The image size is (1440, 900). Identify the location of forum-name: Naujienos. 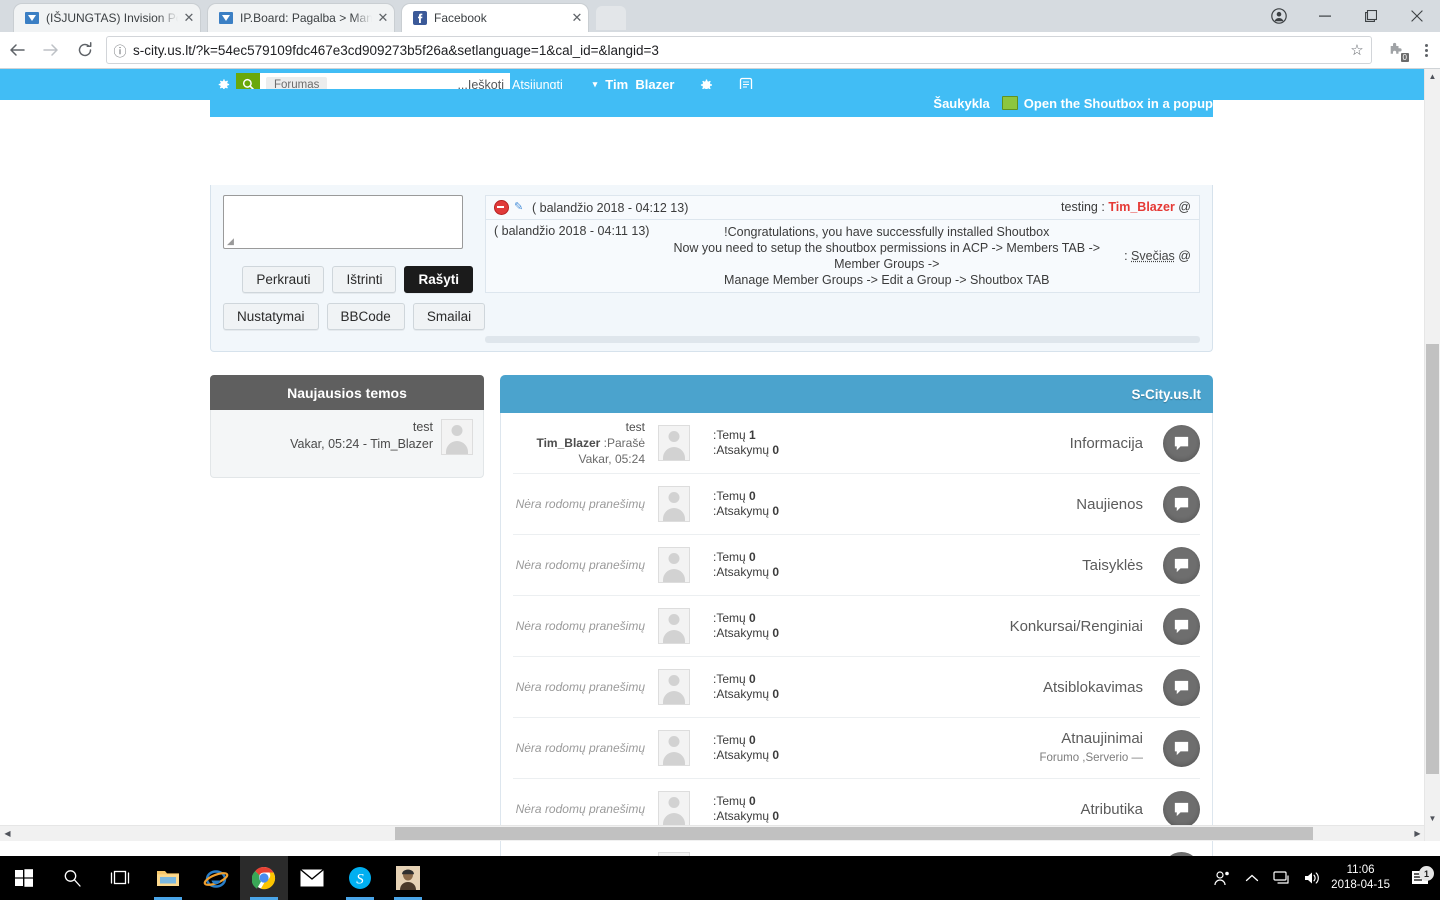
(1109, 504).